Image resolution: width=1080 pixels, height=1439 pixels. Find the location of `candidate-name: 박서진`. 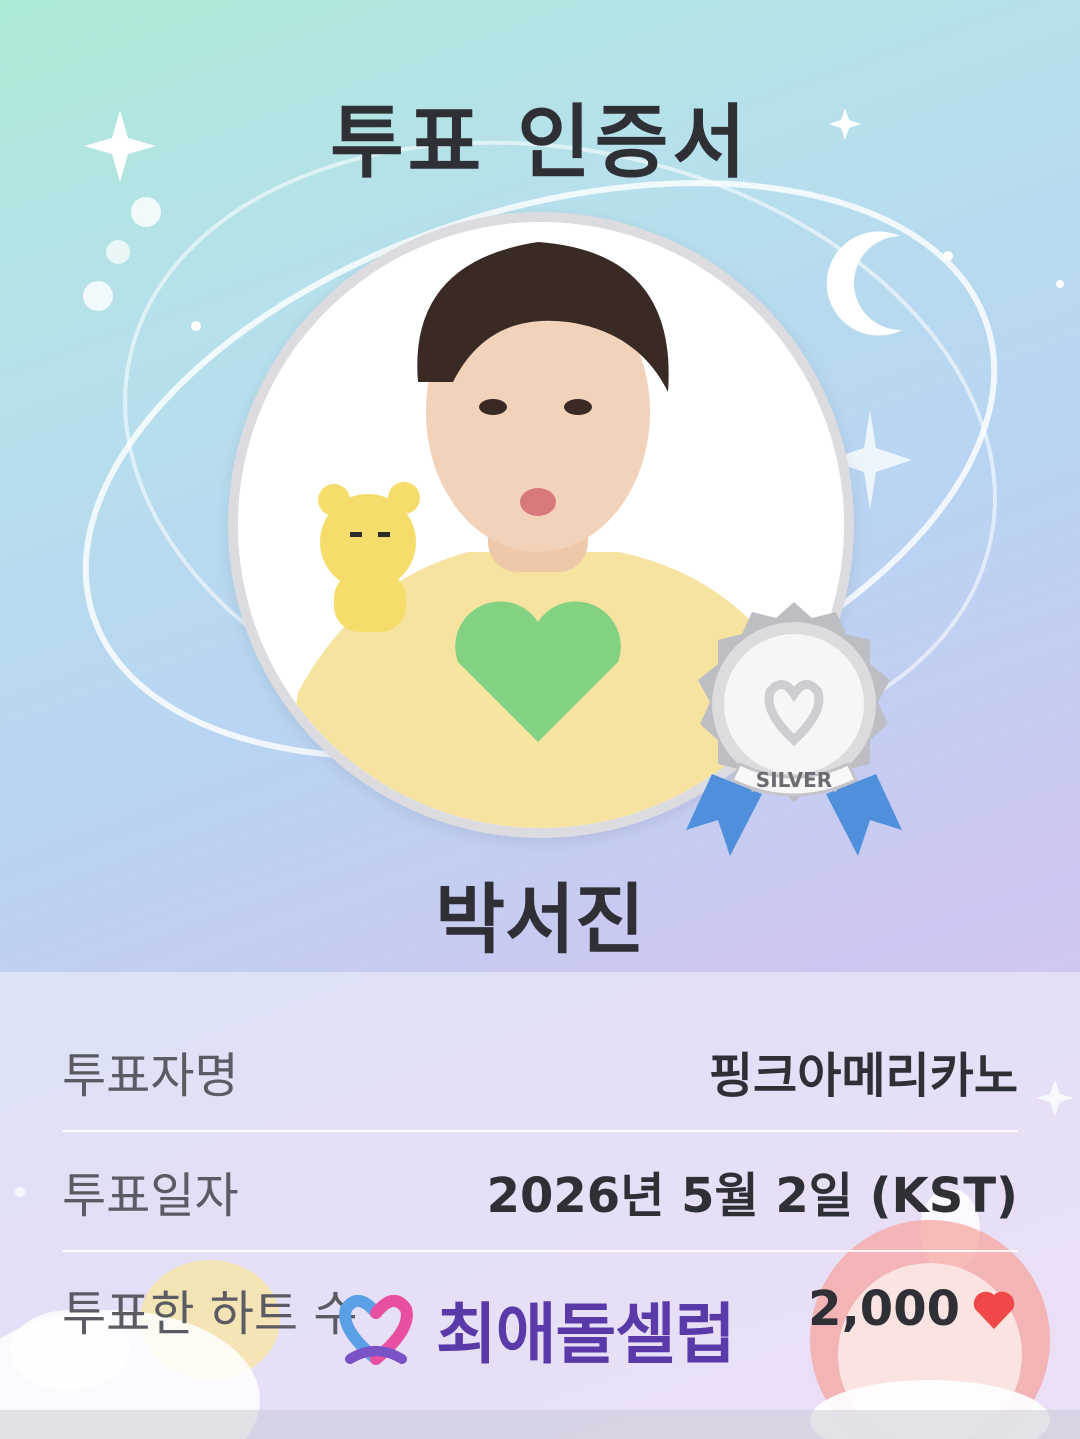

candidate-name: 박서진 is located at coordinates (540, 919).